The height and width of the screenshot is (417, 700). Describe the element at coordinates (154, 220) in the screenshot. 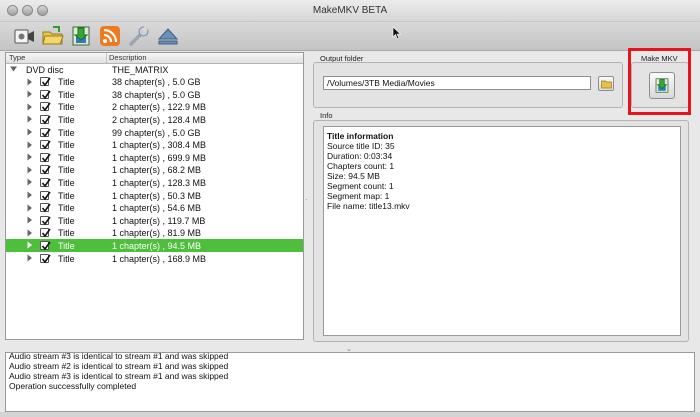

I see `tree-row-title: Title 1 chapter(s) , 119.7 MB` at that location.